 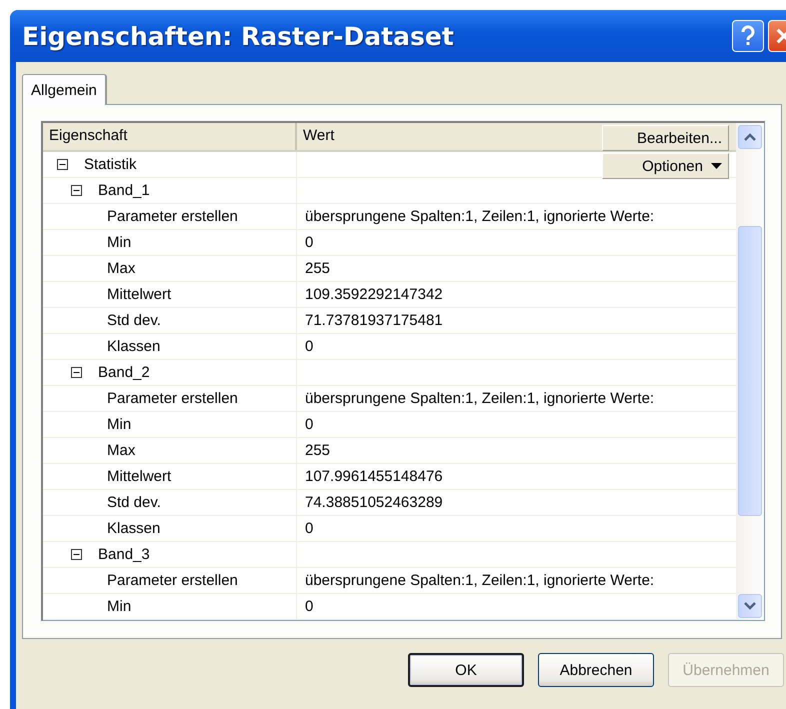 What do you see at coordinates (374, 320) in the screenshot?
I see `property-value: 71.73781937175481` at bounding box center [374, 320].